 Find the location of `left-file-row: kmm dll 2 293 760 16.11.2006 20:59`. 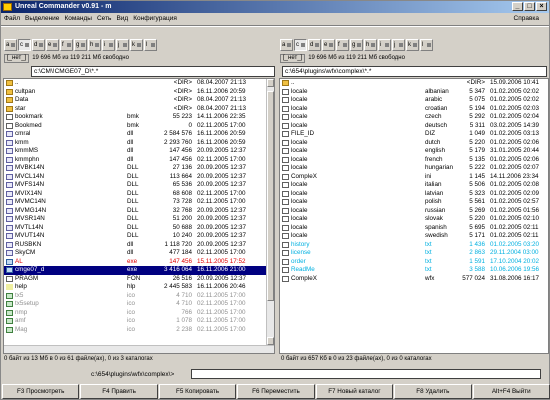

left-file-row: kmm dll 2 293 760 16.11.2006 20:59 is located at coordinates (139, 143).